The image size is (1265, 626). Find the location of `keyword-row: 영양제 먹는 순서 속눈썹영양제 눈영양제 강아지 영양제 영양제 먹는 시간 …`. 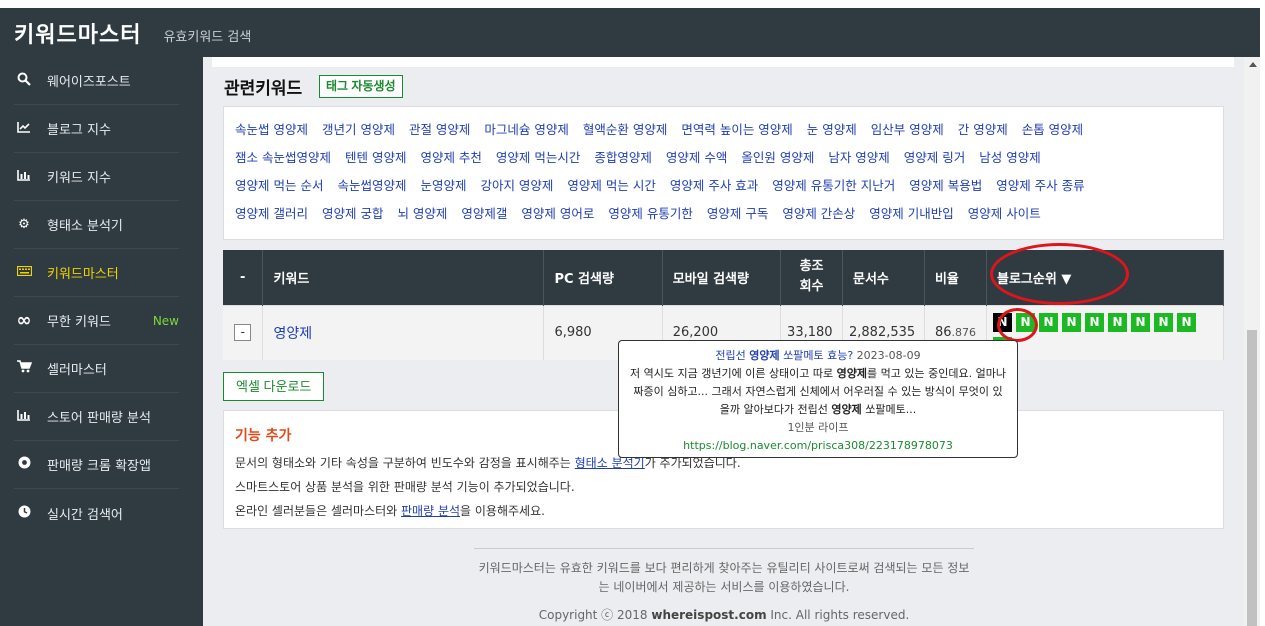

keyword-row: 영양제 먹는 순서 속눈썹영양제 눈영양제 강아지 영양제 영양제 먹는 시간 … is located at coordinates (724, 189).